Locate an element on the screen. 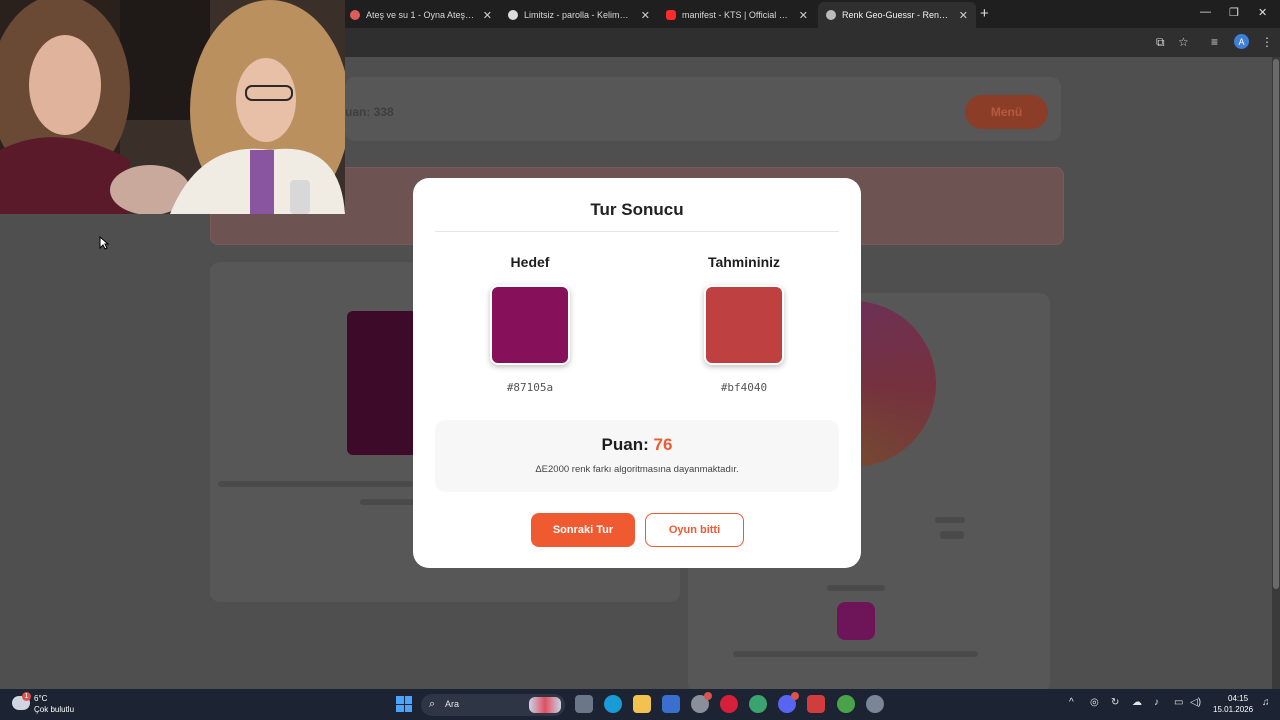 The height and width of the screenshot is (720, 1280). target-label: Hedef is located at coordinates (530, 262).